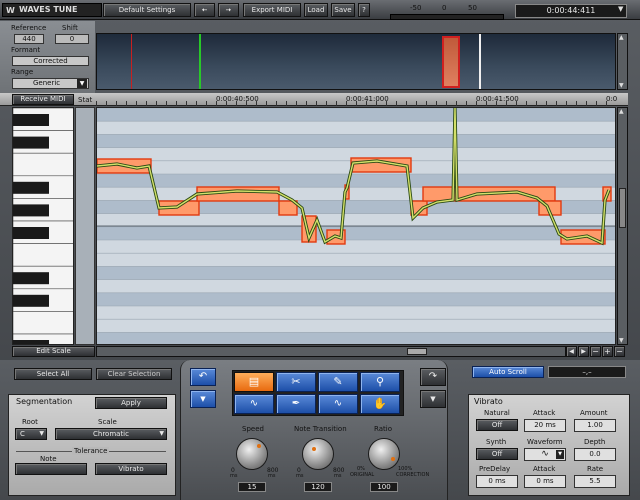  I want to click on apply-button: Apply, so click(131, 403).